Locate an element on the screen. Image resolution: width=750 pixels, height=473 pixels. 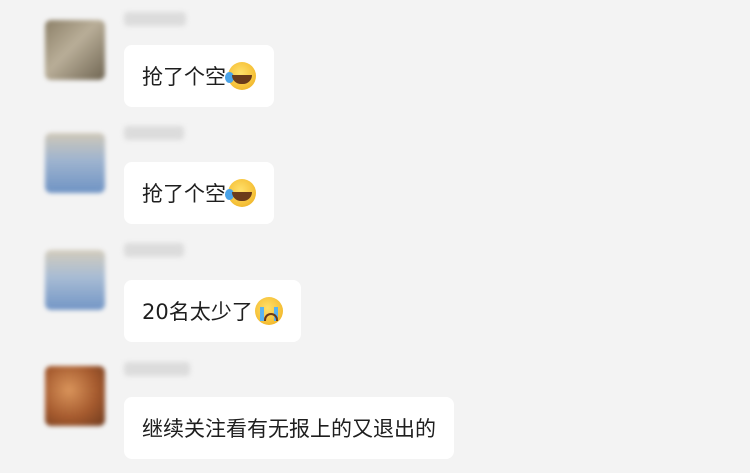
message-text: 20名太少了 is located at coordinates (197, 312).